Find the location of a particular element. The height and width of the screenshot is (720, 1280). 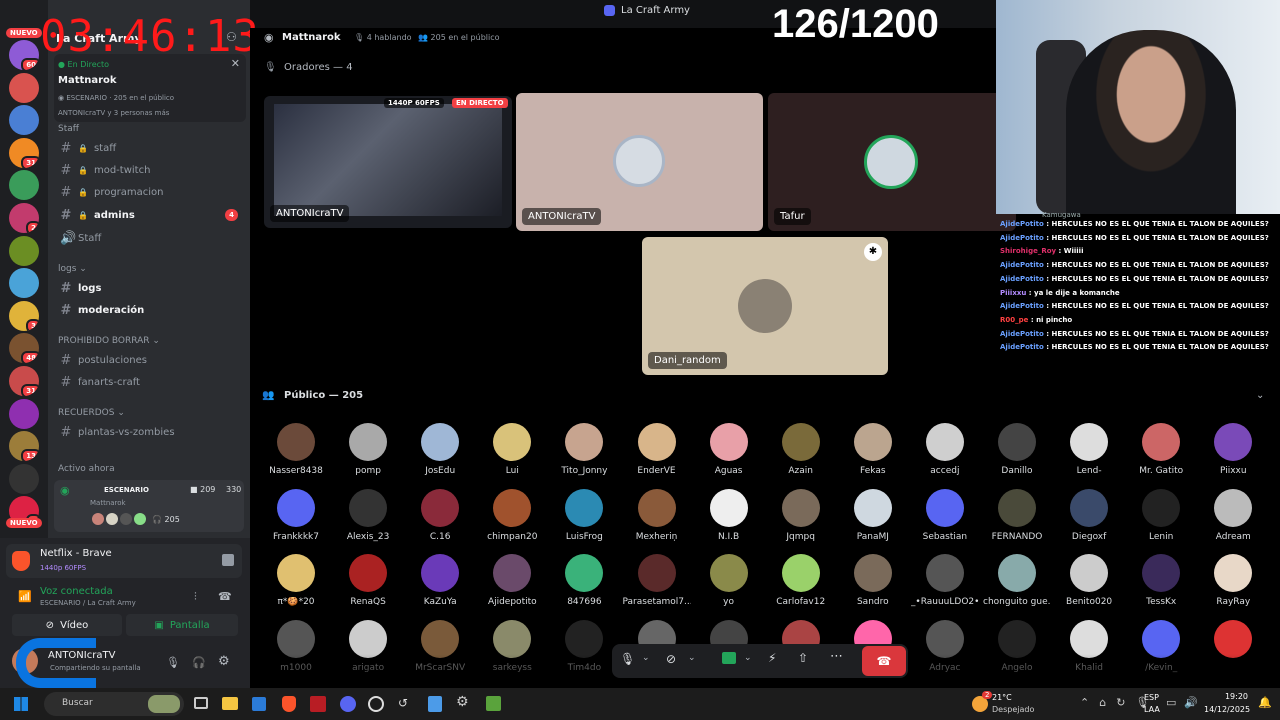

speaker-tile: Tafur is located at coordinates (892, 162).